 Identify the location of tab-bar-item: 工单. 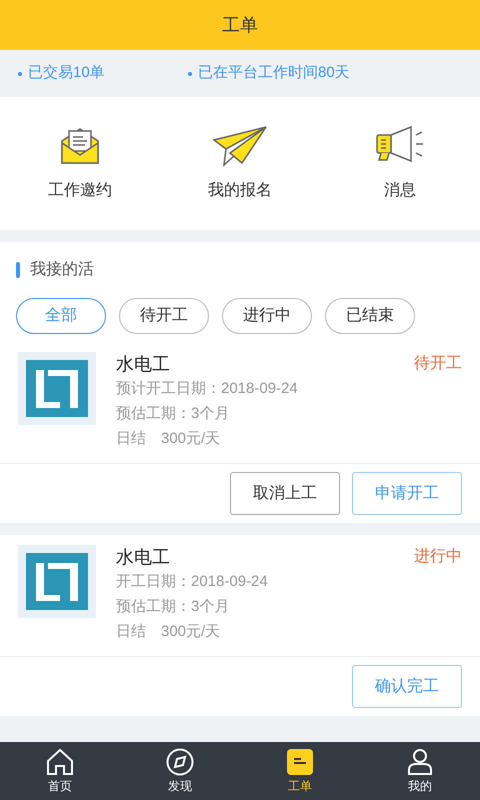
(300, 771).